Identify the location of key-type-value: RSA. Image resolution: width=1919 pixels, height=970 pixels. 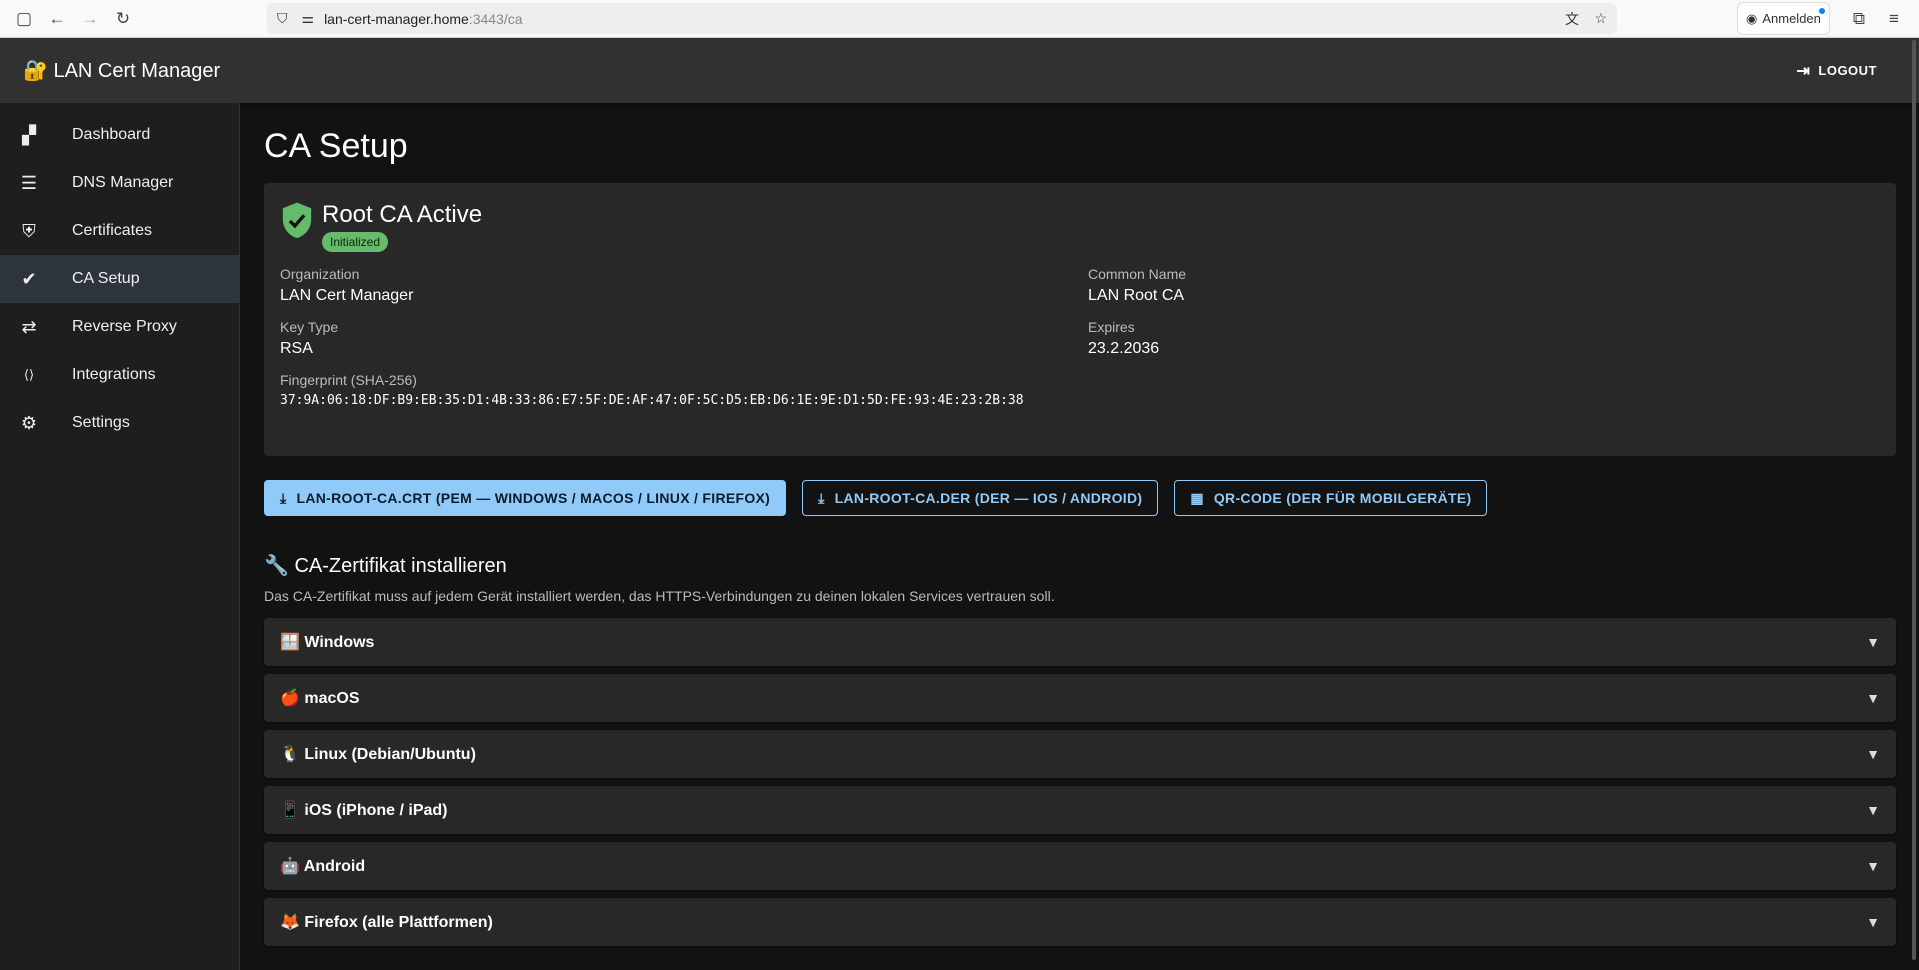
(296, 348).